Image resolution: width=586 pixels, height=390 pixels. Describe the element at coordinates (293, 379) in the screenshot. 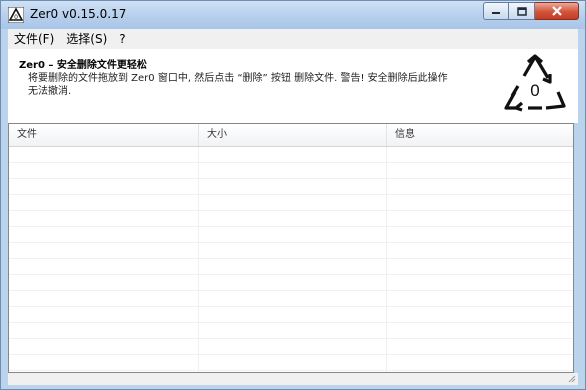

I see `status-strip` at that location.